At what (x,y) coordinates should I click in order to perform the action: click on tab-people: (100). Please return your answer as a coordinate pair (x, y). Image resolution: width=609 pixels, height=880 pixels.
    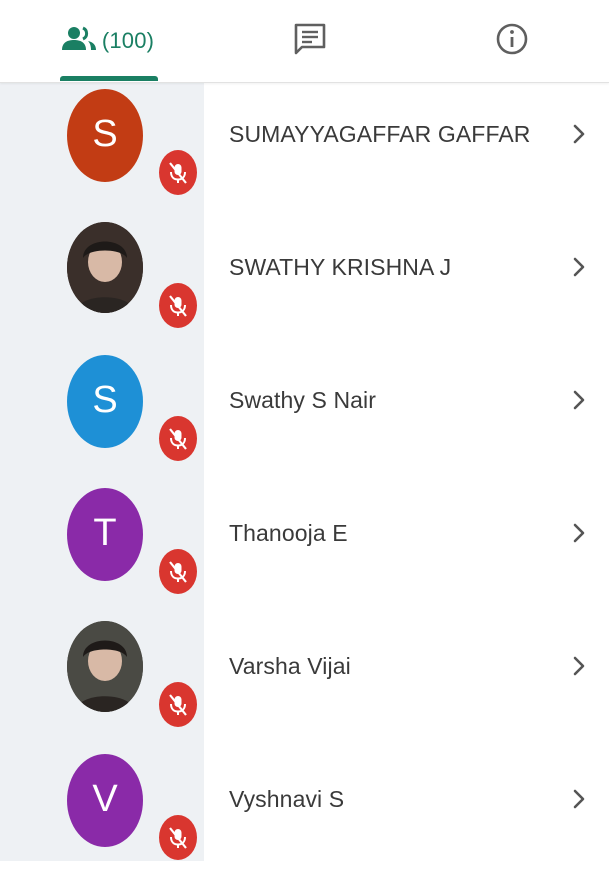
    Looking at the image, I should click on (108, 41).